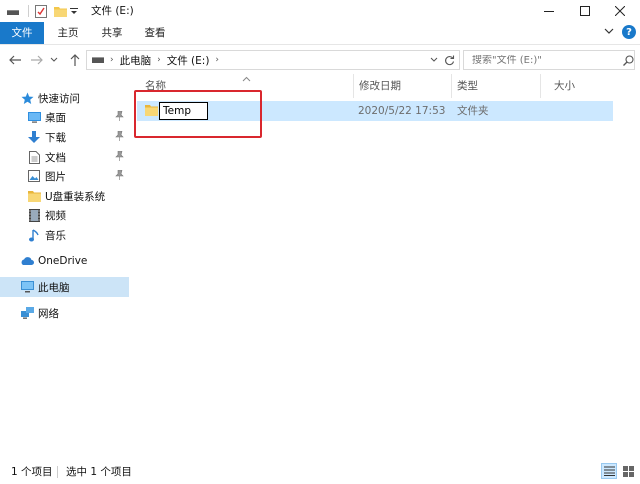 The image size is (640, 484). What do you see at coordinates (57, 472) in the screenshot?
I see `status-divider` at bounding box center [57, 472].